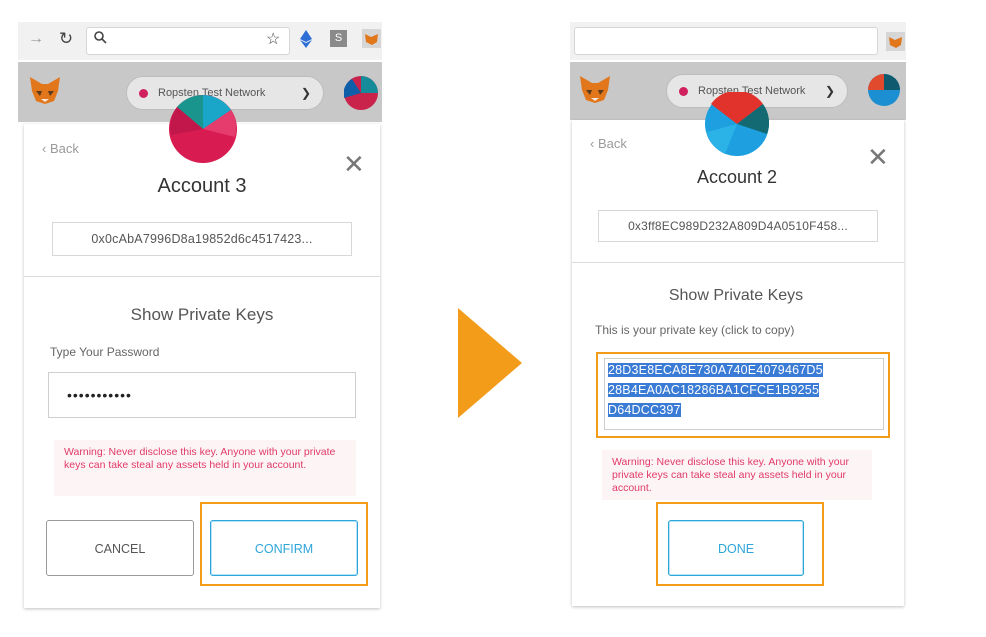 This screenshot has height=637, width=986. I want to click on cancel-button: CANCEL, so click(120, 548).